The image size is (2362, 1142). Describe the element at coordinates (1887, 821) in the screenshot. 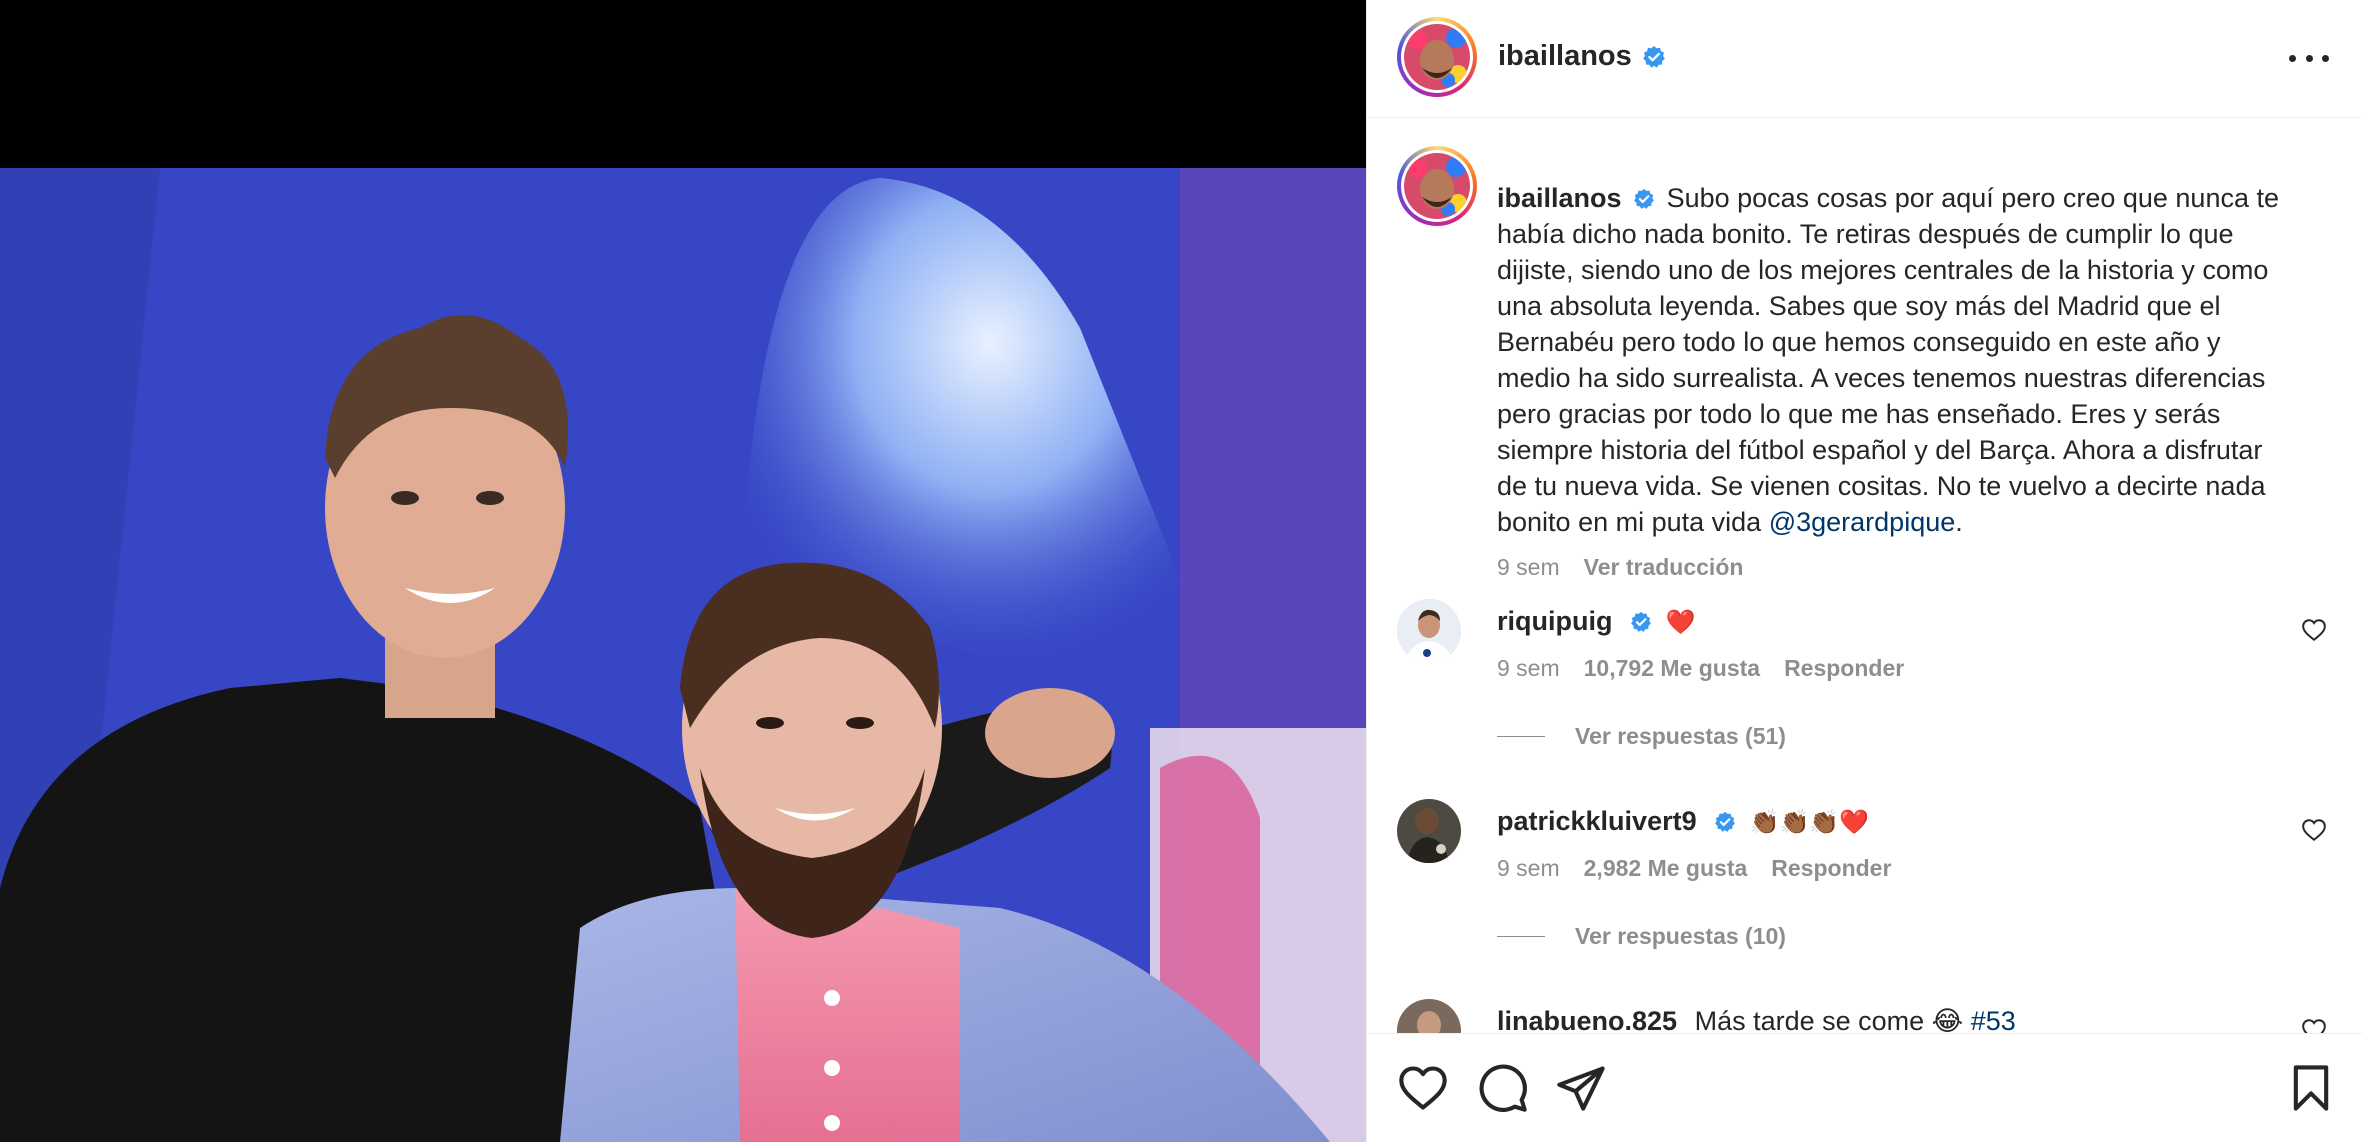

I see `comment-body: patrickkluivert9 👏🏾👏🏾👏🏾❤️` at that location.